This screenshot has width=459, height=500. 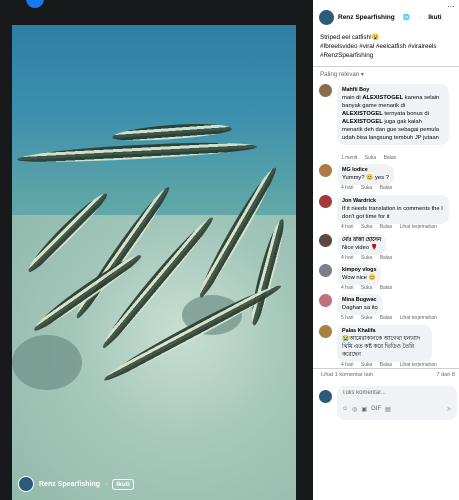 I want to click on comment-meta: 1 menit Suka Balas, so click(x=371, y=158).